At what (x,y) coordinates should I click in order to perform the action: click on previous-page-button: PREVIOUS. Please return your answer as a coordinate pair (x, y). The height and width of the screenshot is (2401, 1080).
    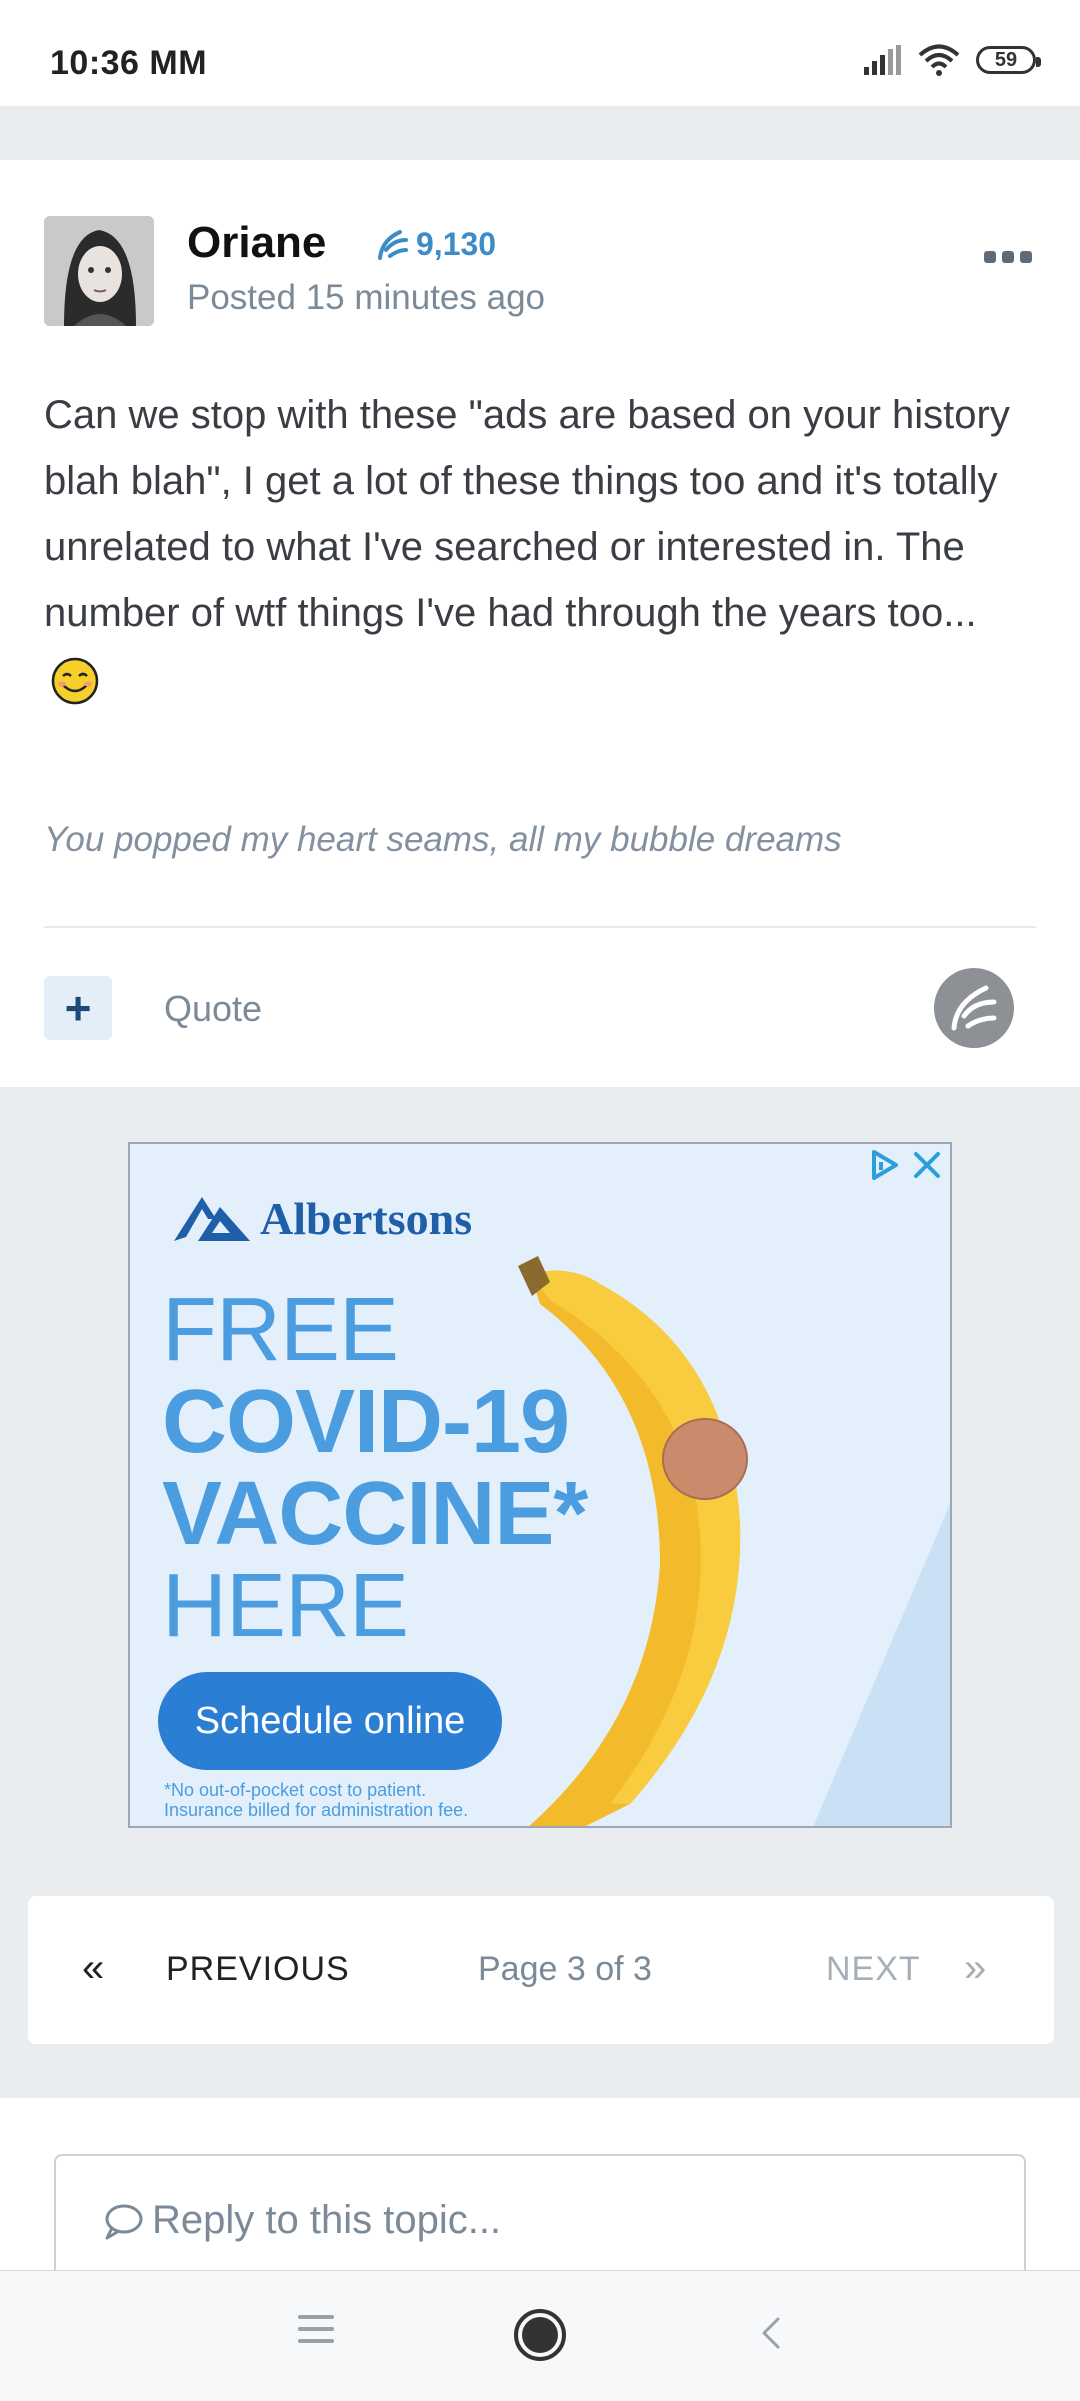
    Looking at the image, I should click on (258, 1969).